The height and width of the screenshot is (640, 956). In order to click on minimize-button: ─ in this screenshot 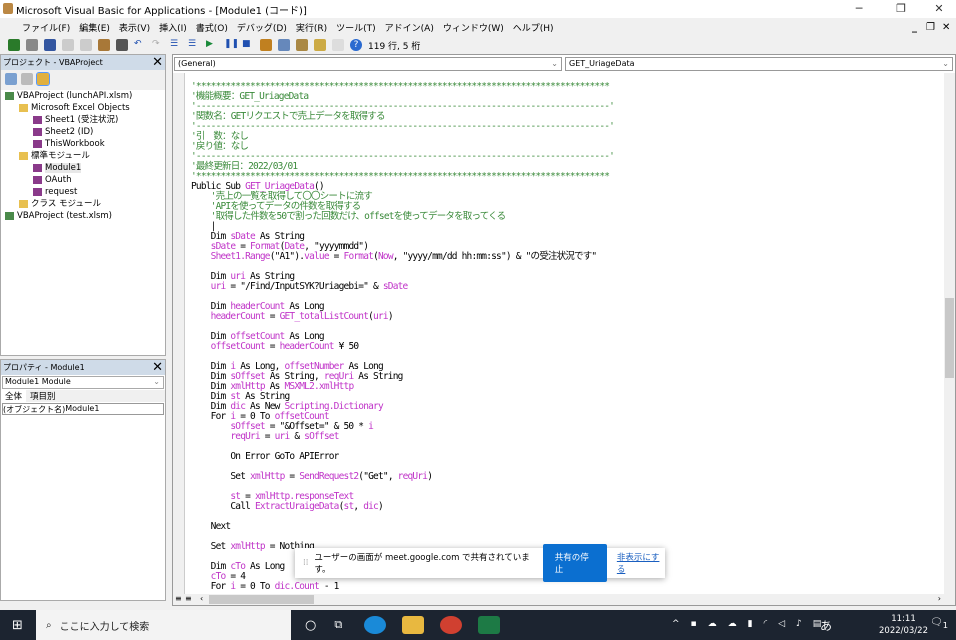, I will do `click(859, 8)`.